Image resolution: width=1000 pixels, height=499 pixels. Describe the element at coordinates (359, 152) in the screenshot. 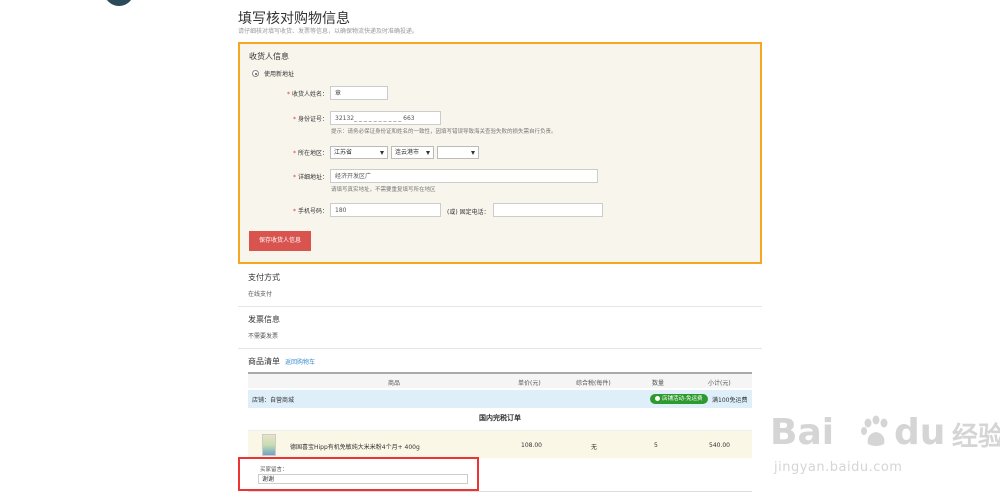

I see `province-select: 江苏省` at that location.